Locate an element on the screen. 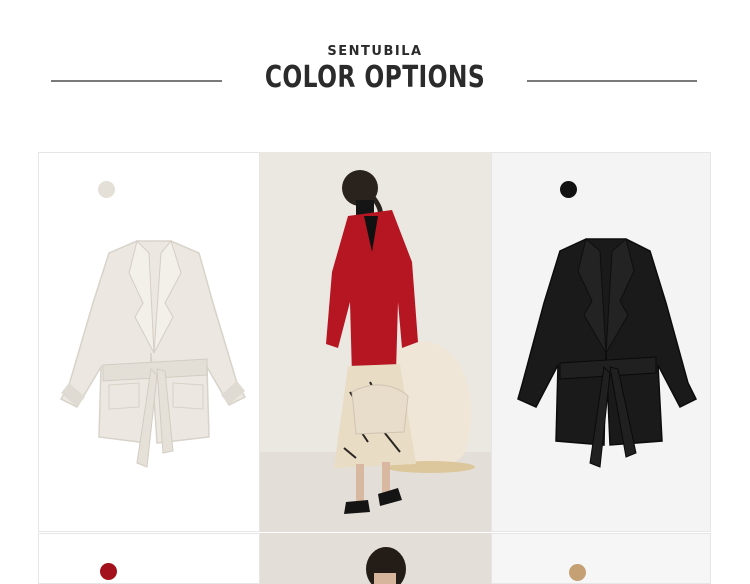  right-divider is located at coordinates (612, 81).